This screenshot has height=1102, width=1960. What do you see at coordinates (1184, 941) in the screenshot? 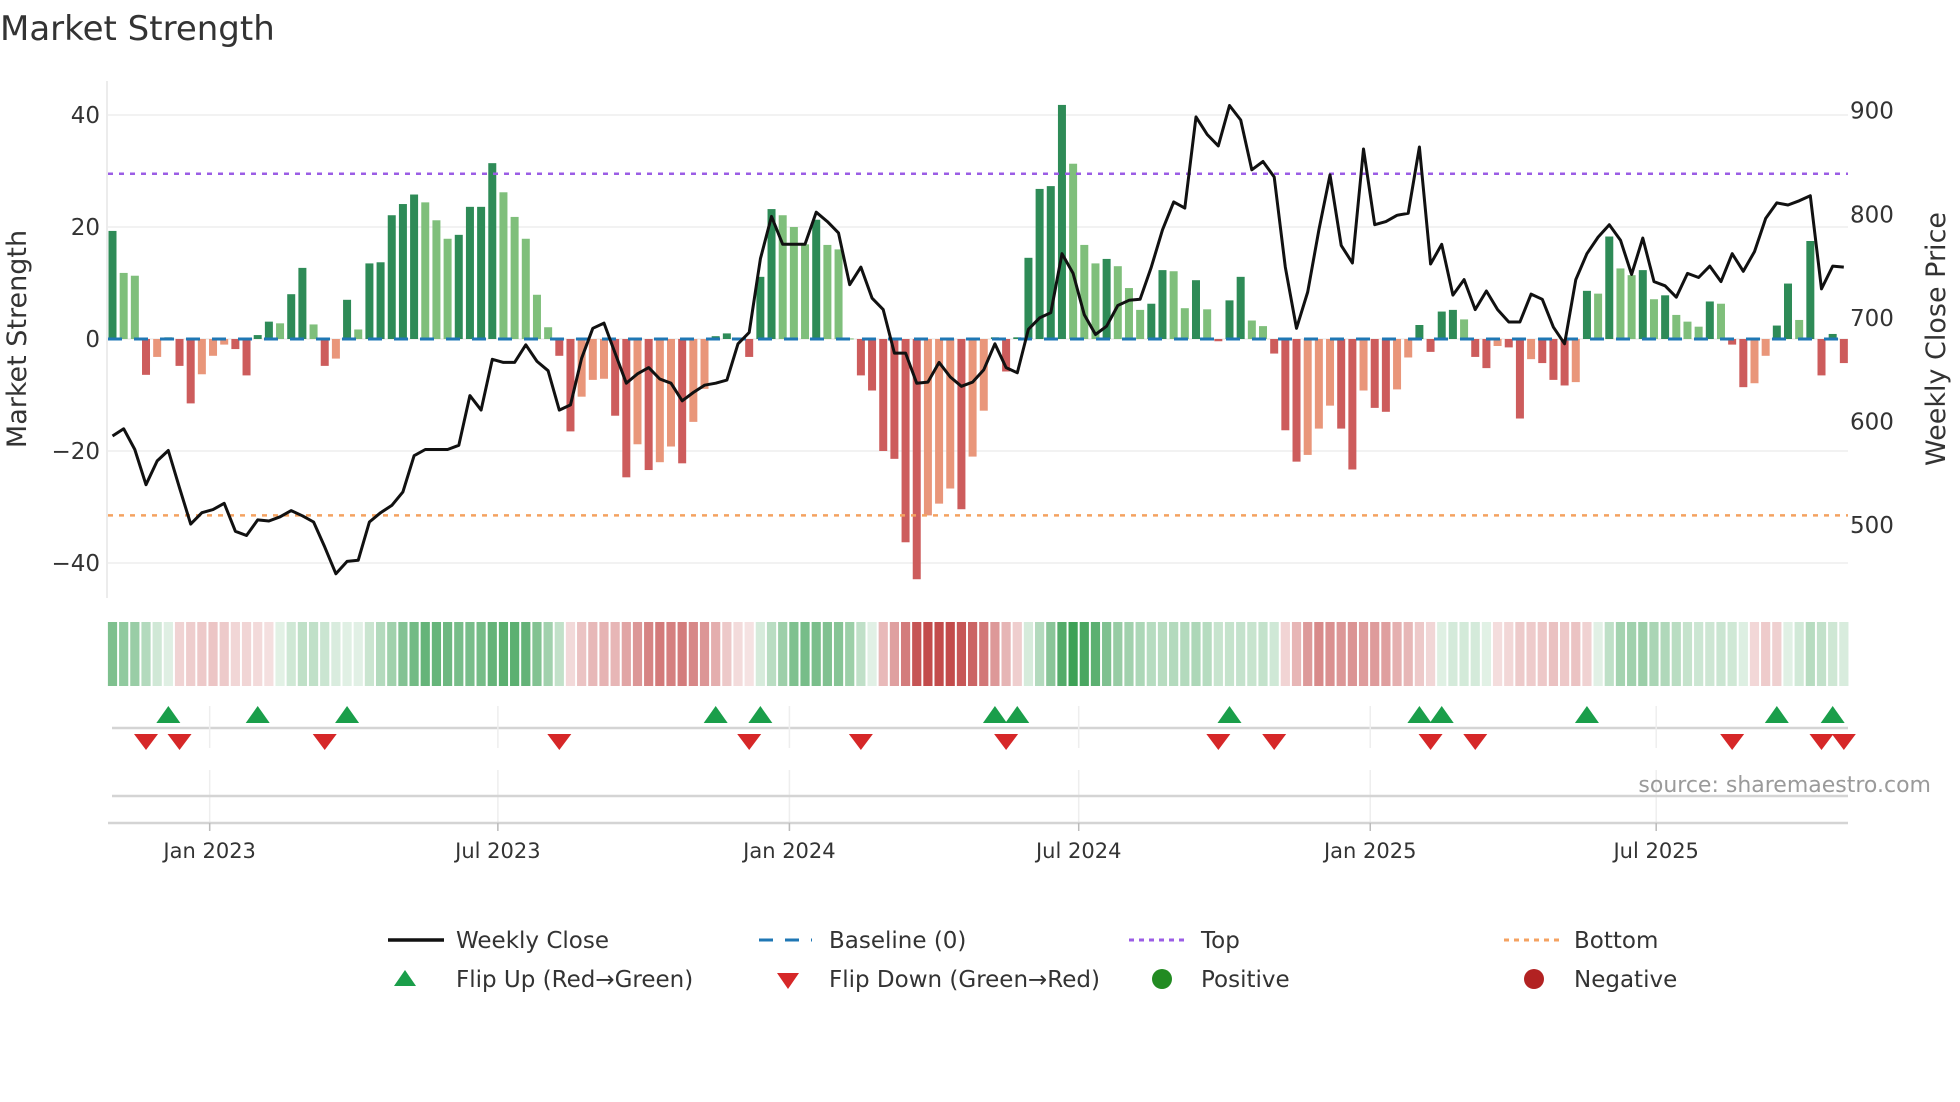
I see `legend-item-top: Top` at bounding box center [1184, 941].